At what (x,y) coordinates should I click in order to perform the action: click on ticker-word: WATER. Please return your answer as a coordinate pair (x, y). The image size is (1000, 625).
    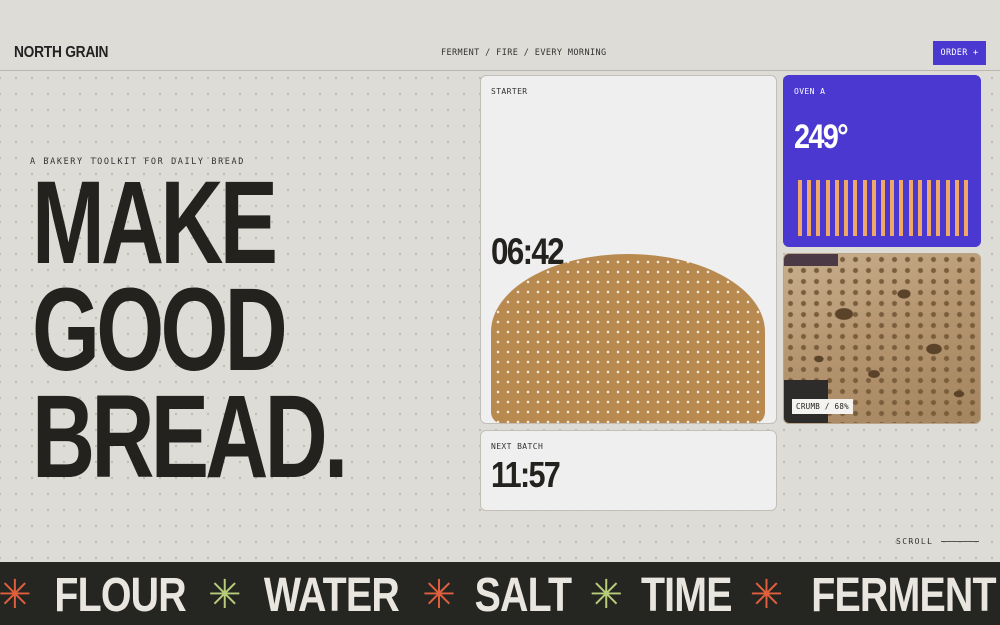
    Looking at the image, I should click on (332, 595).